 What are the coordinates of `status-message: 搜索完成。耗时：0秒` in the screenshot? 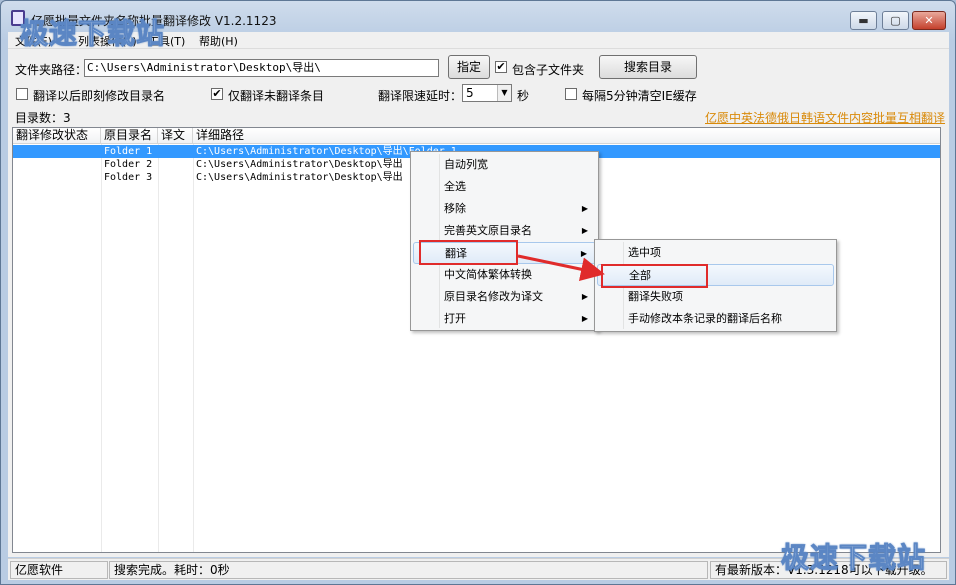 It's located at (408, 570).